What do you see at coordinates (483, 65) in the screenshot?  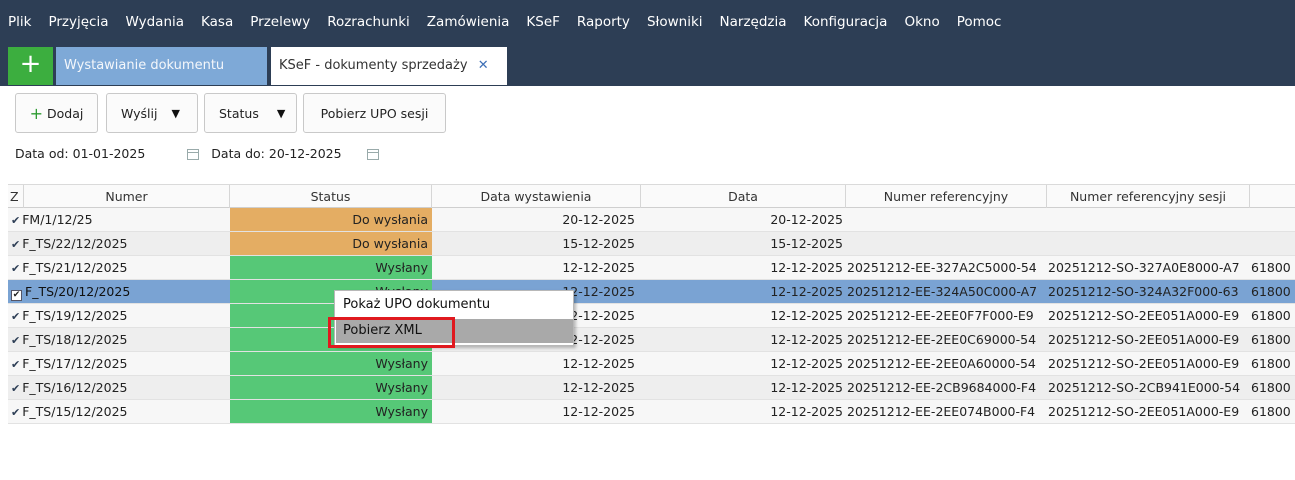 I see `close-icon: ✕` at bounding box center [483, 65].